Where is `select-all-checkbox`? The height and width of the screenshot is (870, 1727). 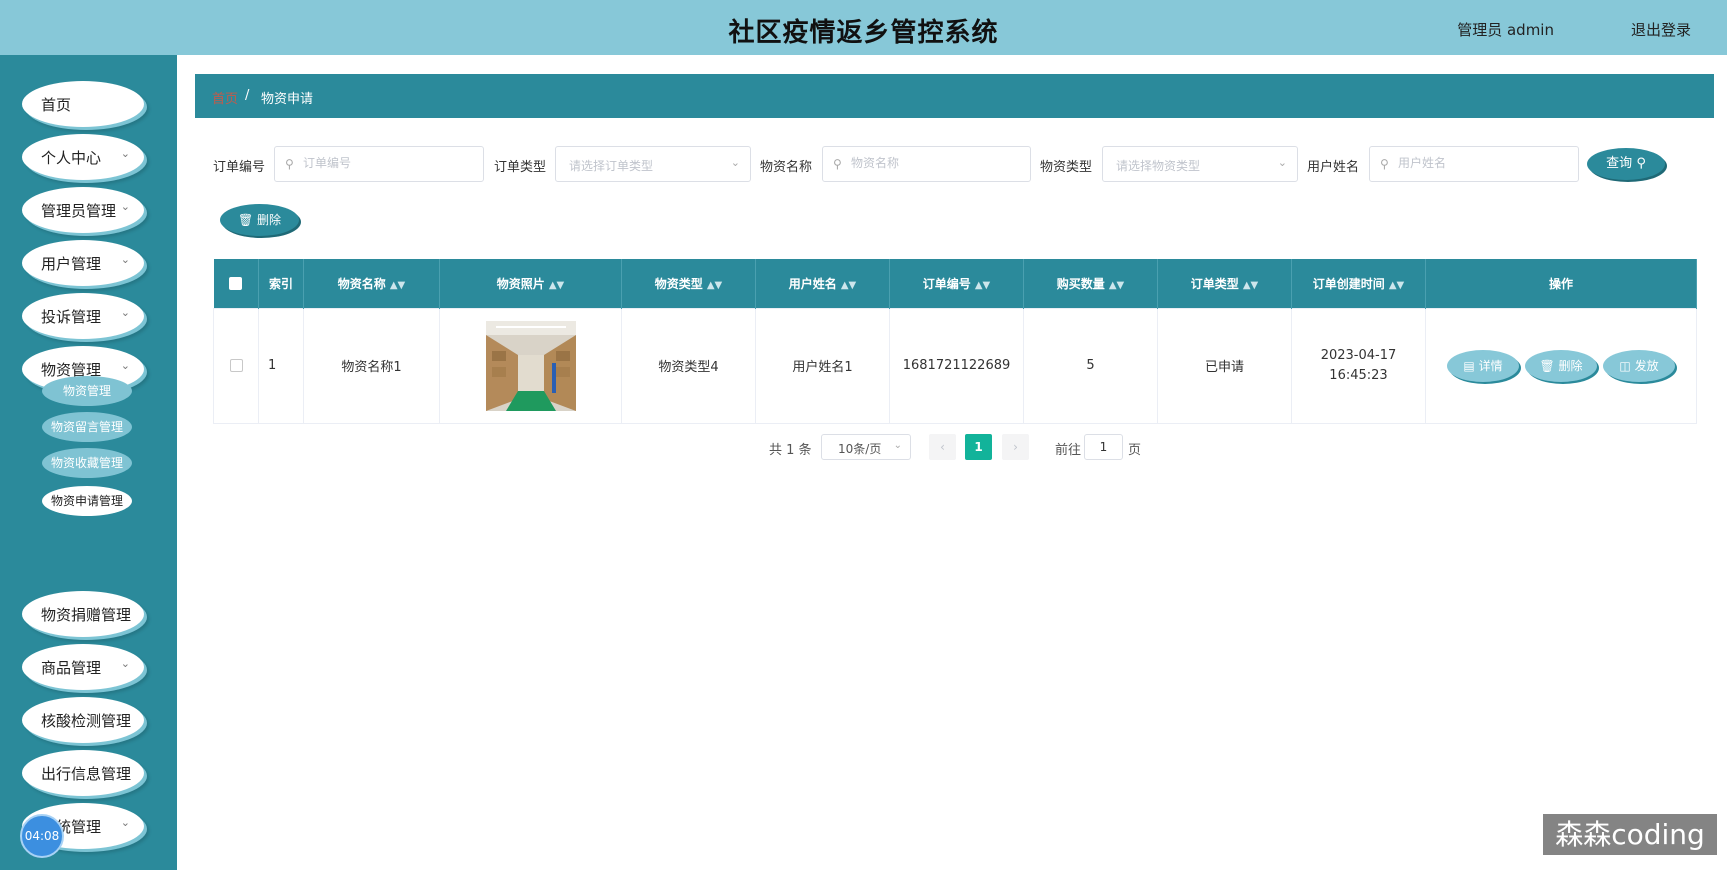 select-all-checkbox is located at coordinates (236, 284).